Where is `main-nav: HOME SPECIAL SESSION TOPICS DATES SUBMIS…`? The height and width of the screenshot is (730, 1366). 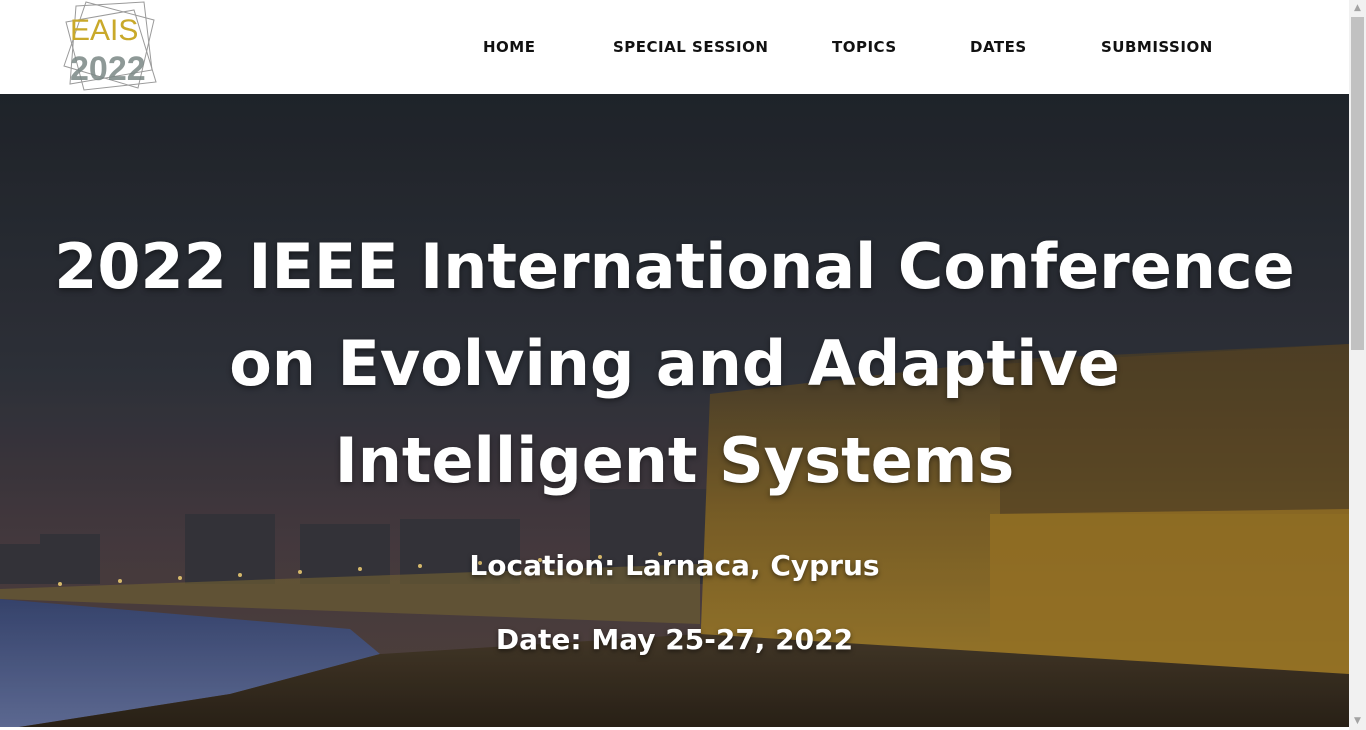 main-nav: HOME SPECIAL SESSION TOPICS DATES SUBMIS… is located at coordinates (674, 48).